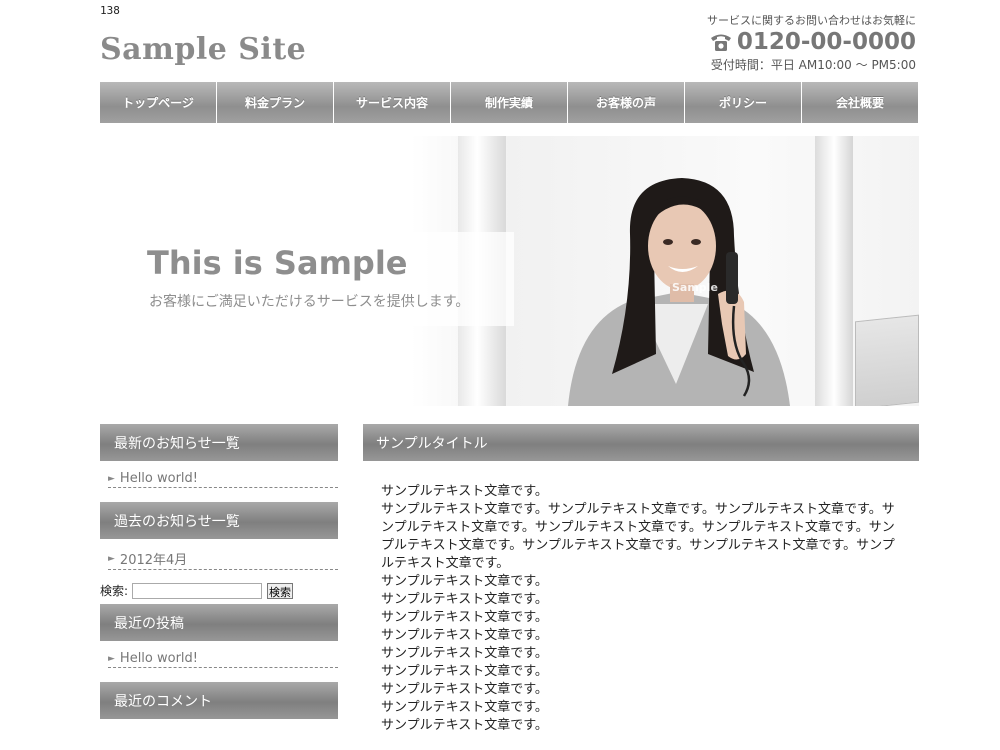  Describe the element at coordinates (158, 102) in the screenshot. I see `nav-item-top: トップページ` at that location.